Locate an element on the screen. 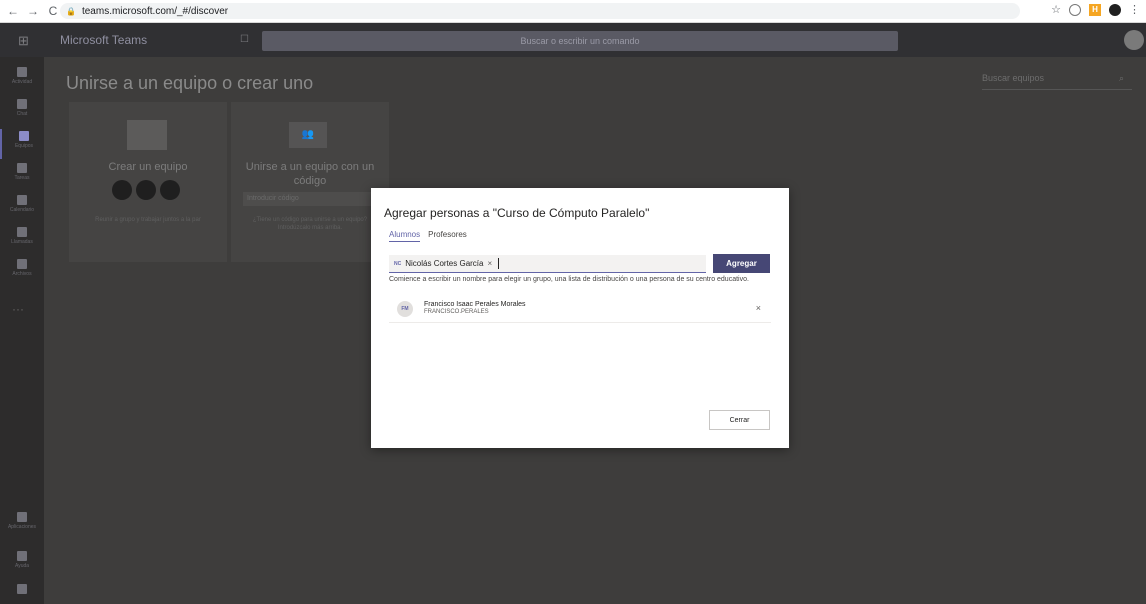  app-launcher-icon: ⊞ is located at coordinates (23, 41).